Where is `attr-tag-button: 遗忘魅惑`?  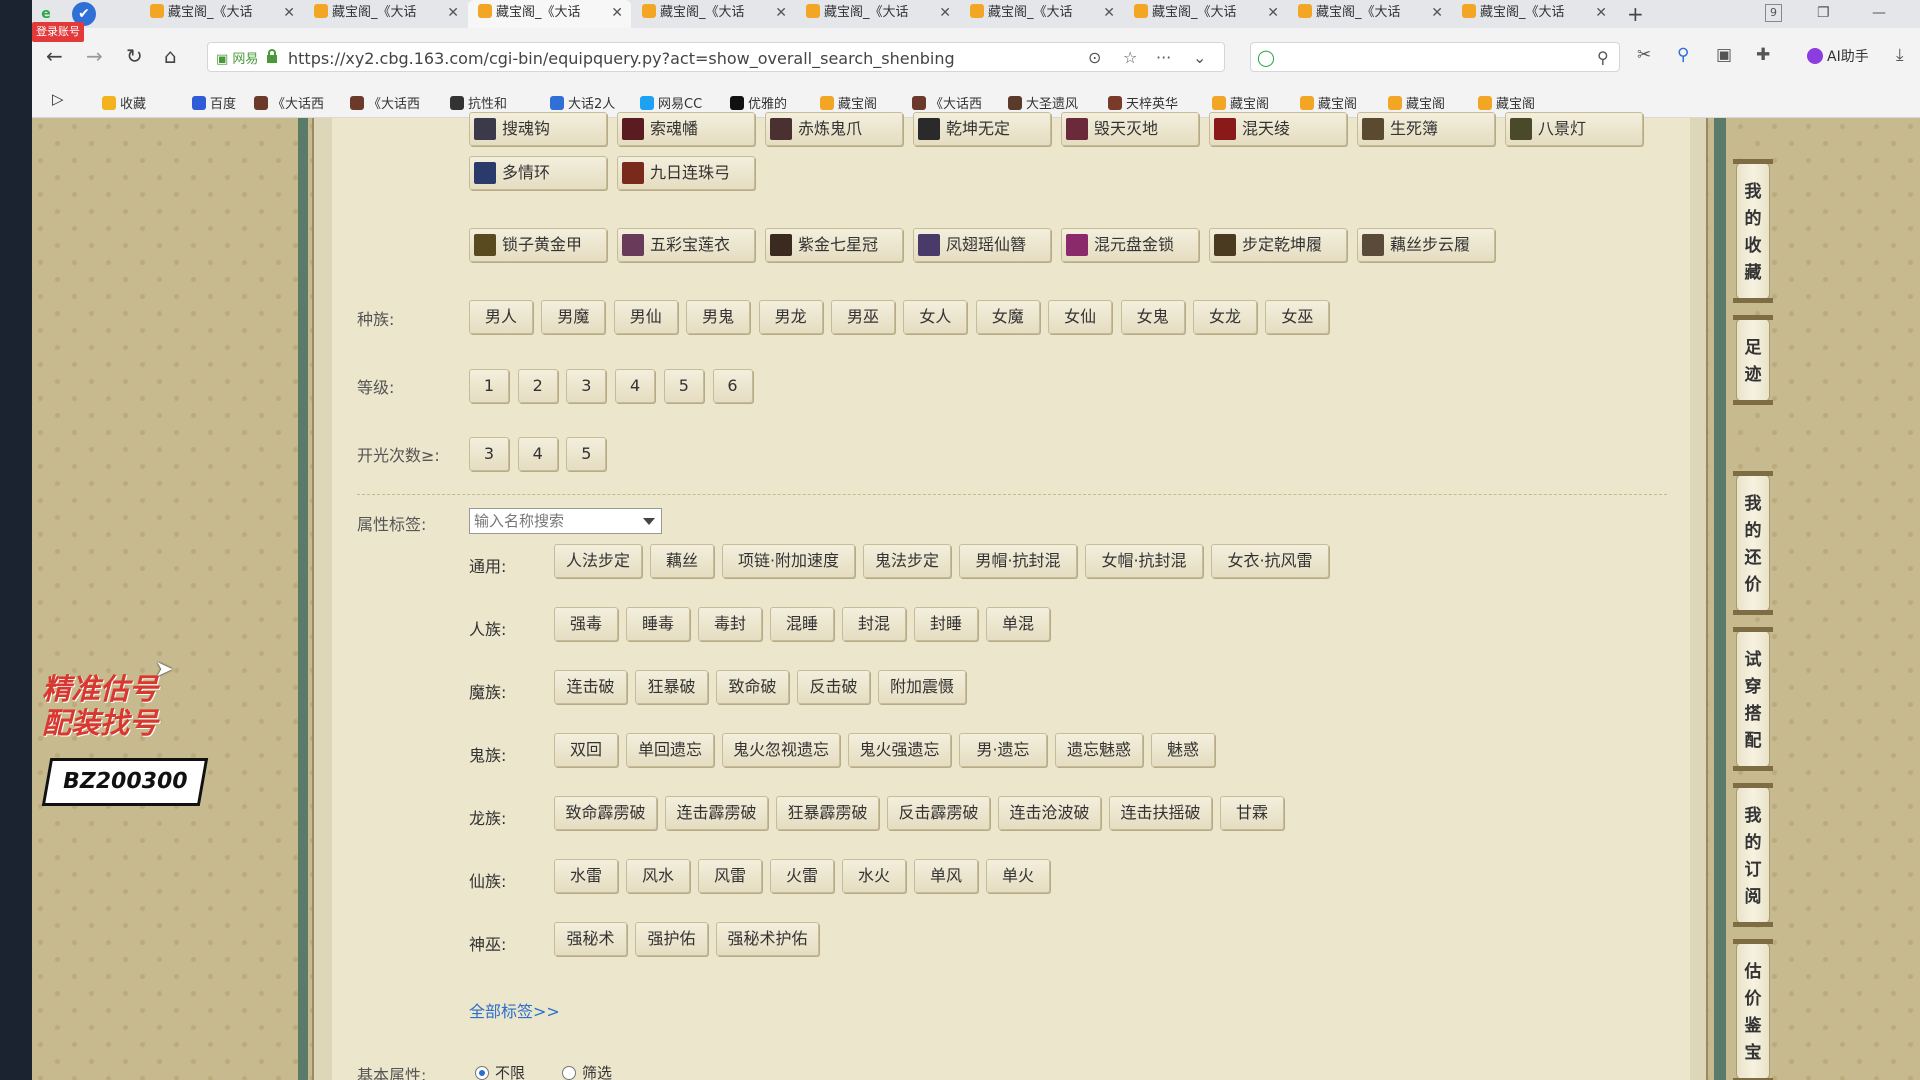
attr-tag-button: 遗忘魅惑 is located at coordinates (1099, 750).